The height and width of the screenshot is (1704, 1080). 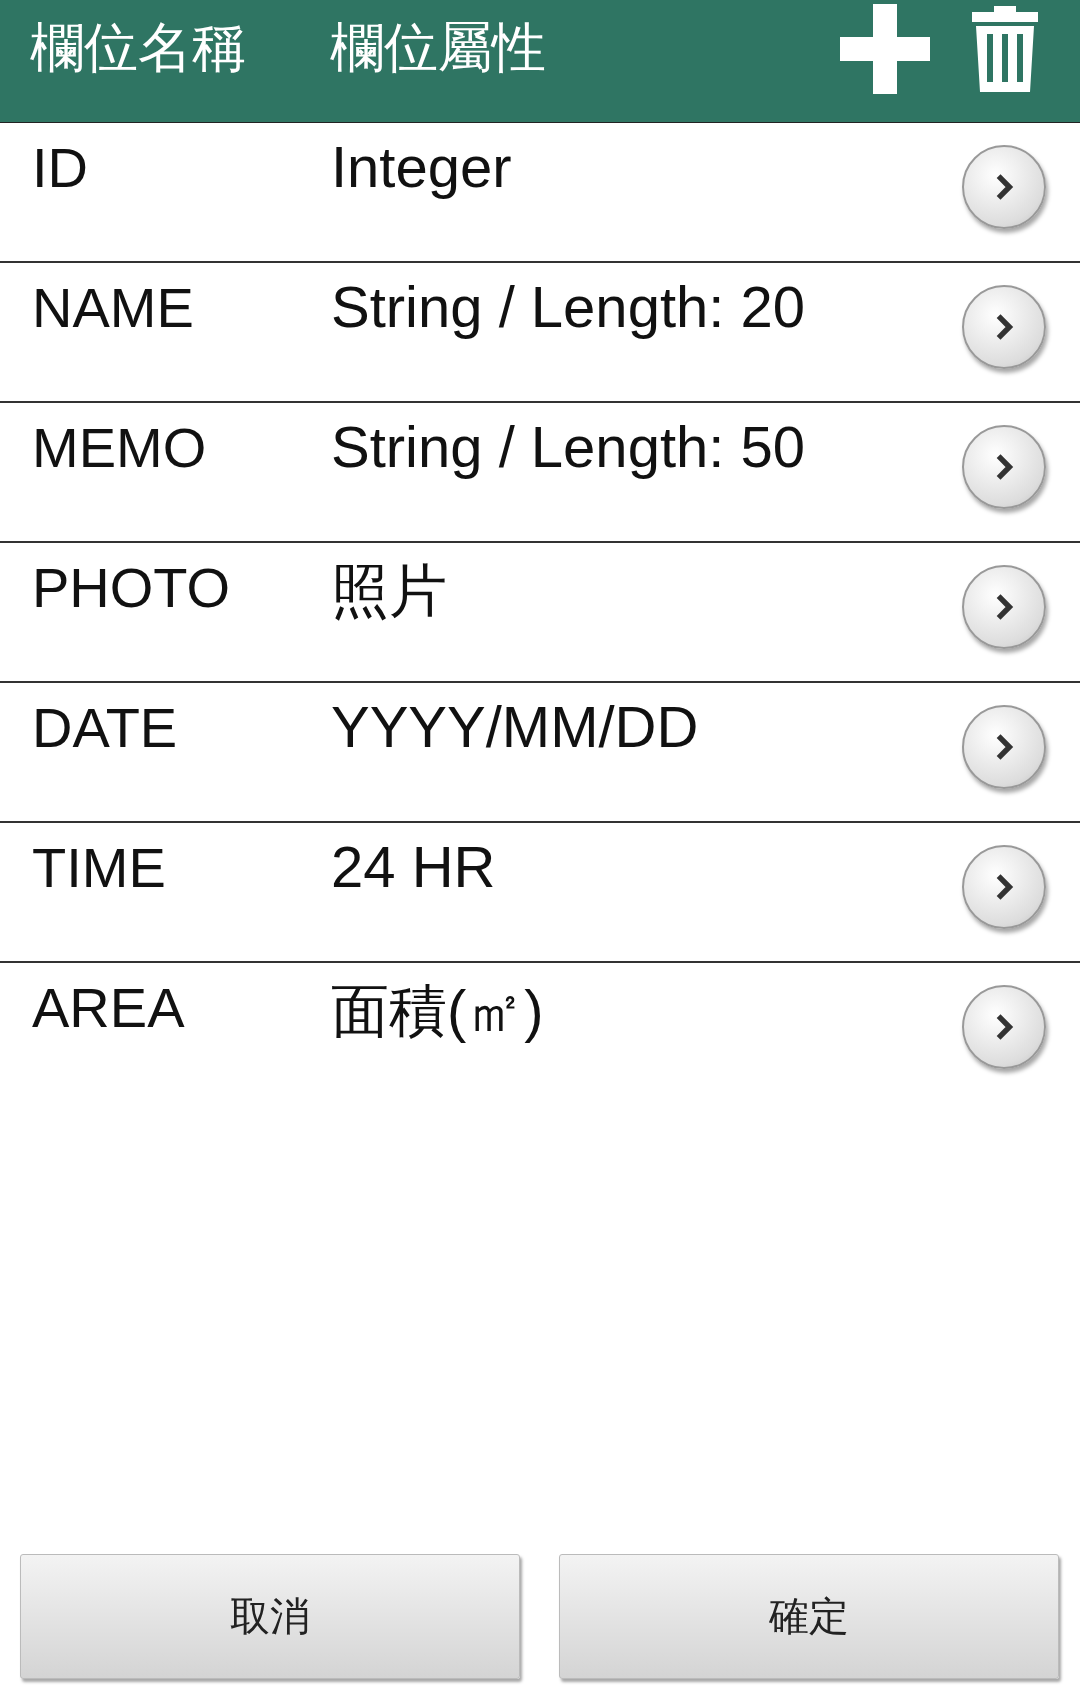 I want to click on field-name: NAME, so click(x=113, y=307).